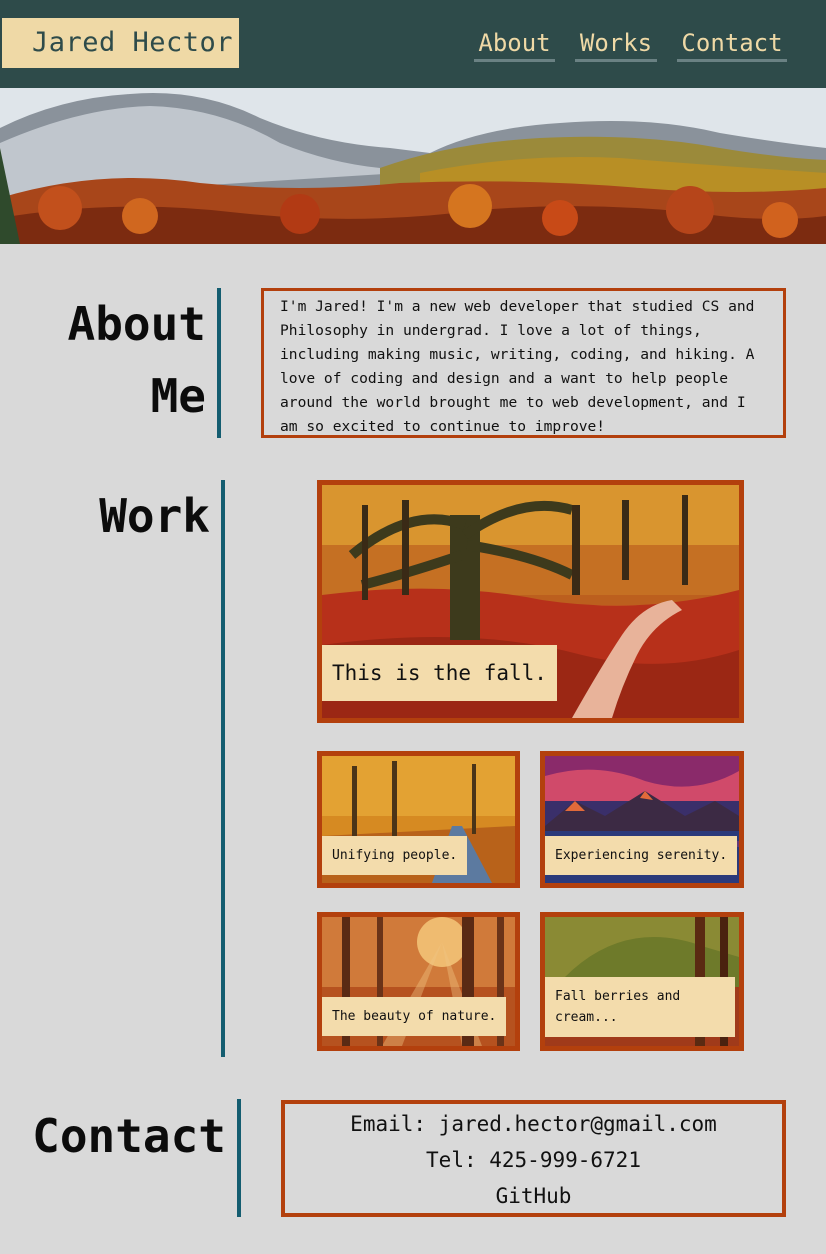  I want to click on work-card-featured: This is the fall., so click(530, 601).